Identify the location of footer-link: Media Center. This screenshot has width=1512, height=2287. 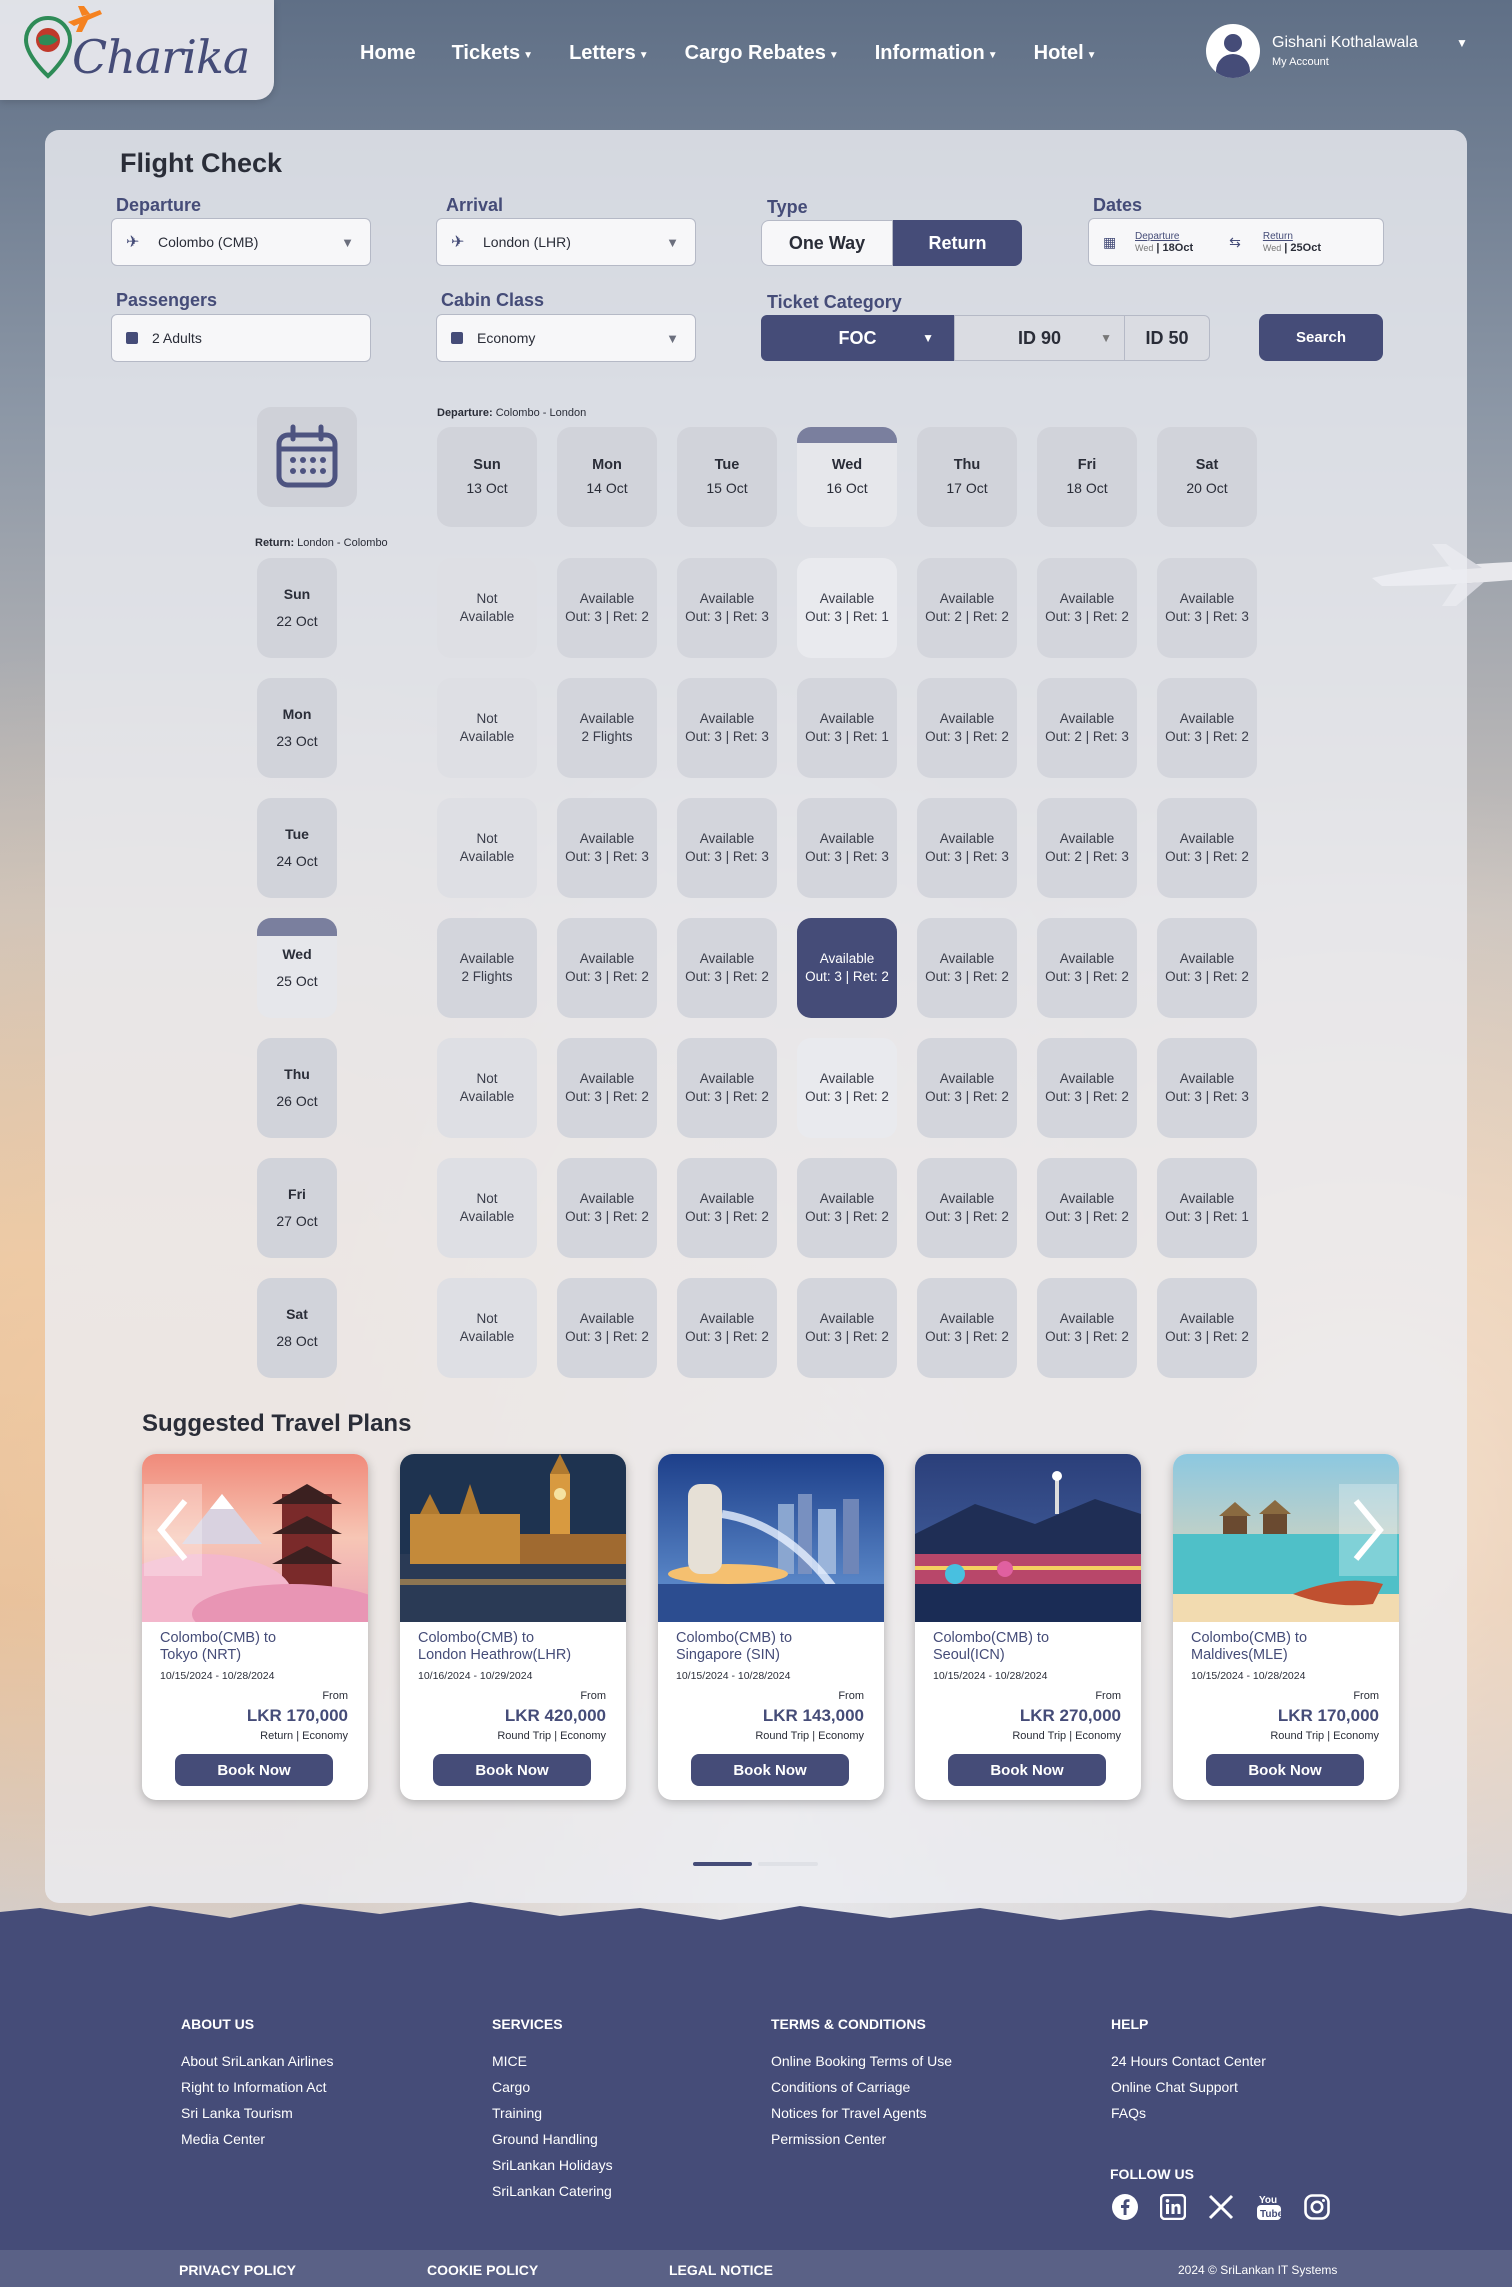
(223, 2139).